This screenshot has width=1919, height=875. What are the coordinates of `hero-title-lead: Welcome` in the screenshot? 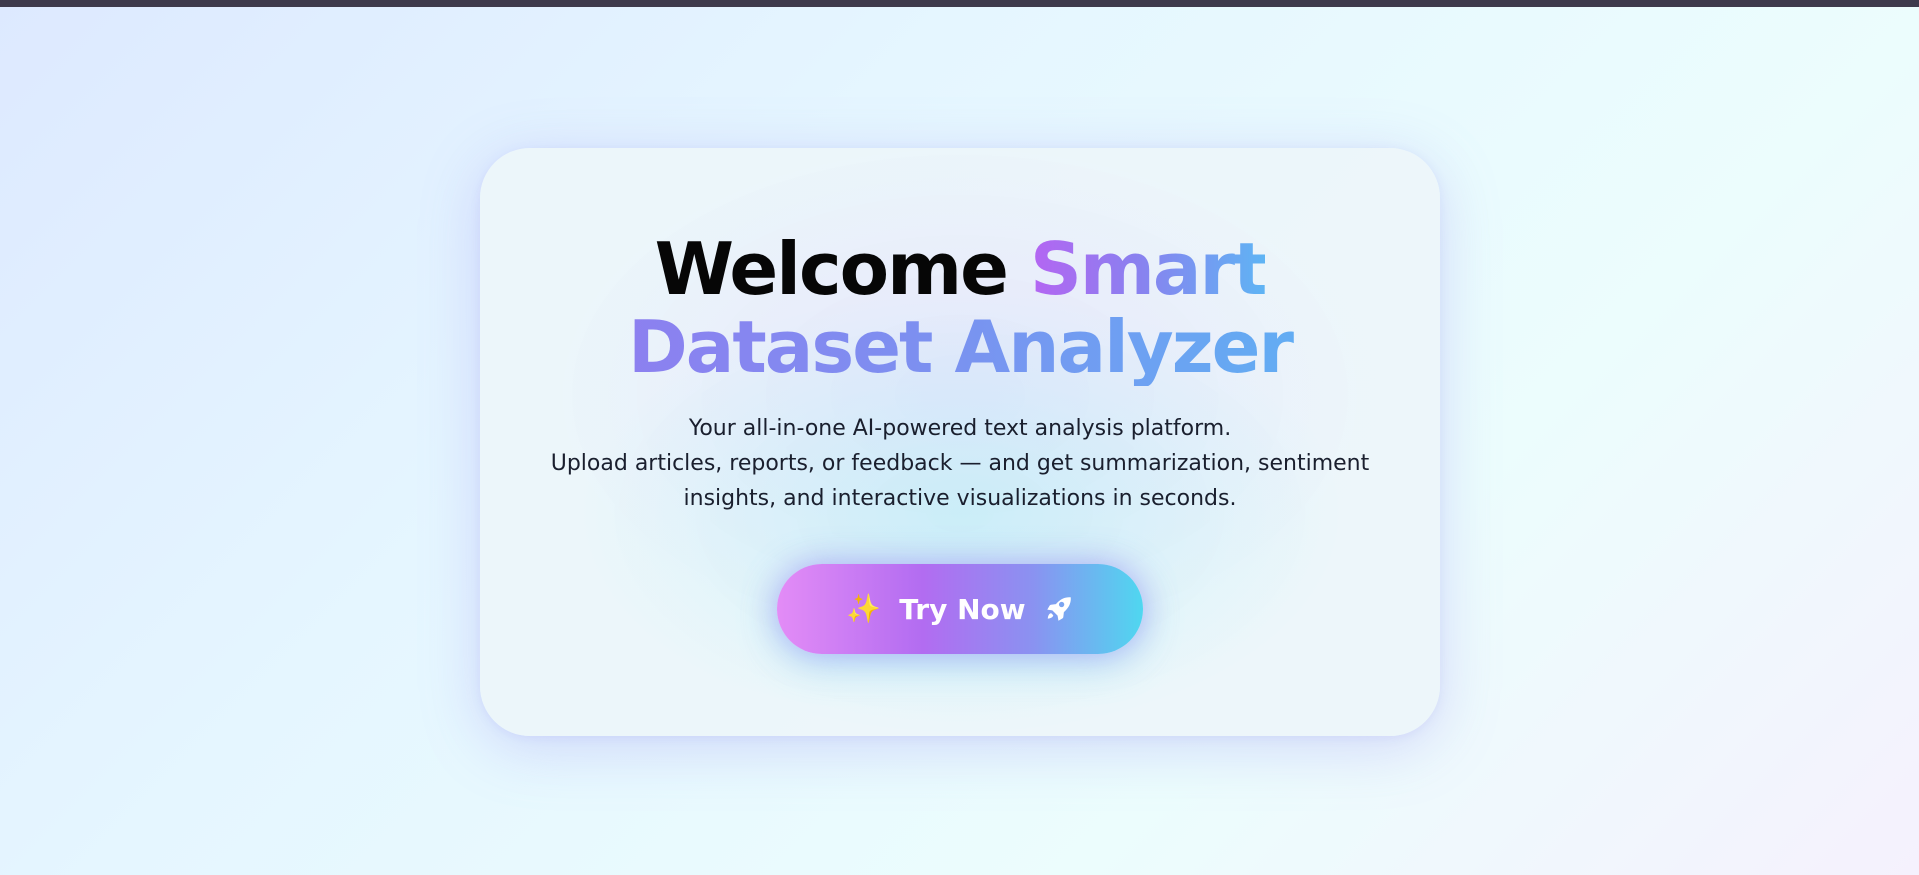 It's located at (831, 269).